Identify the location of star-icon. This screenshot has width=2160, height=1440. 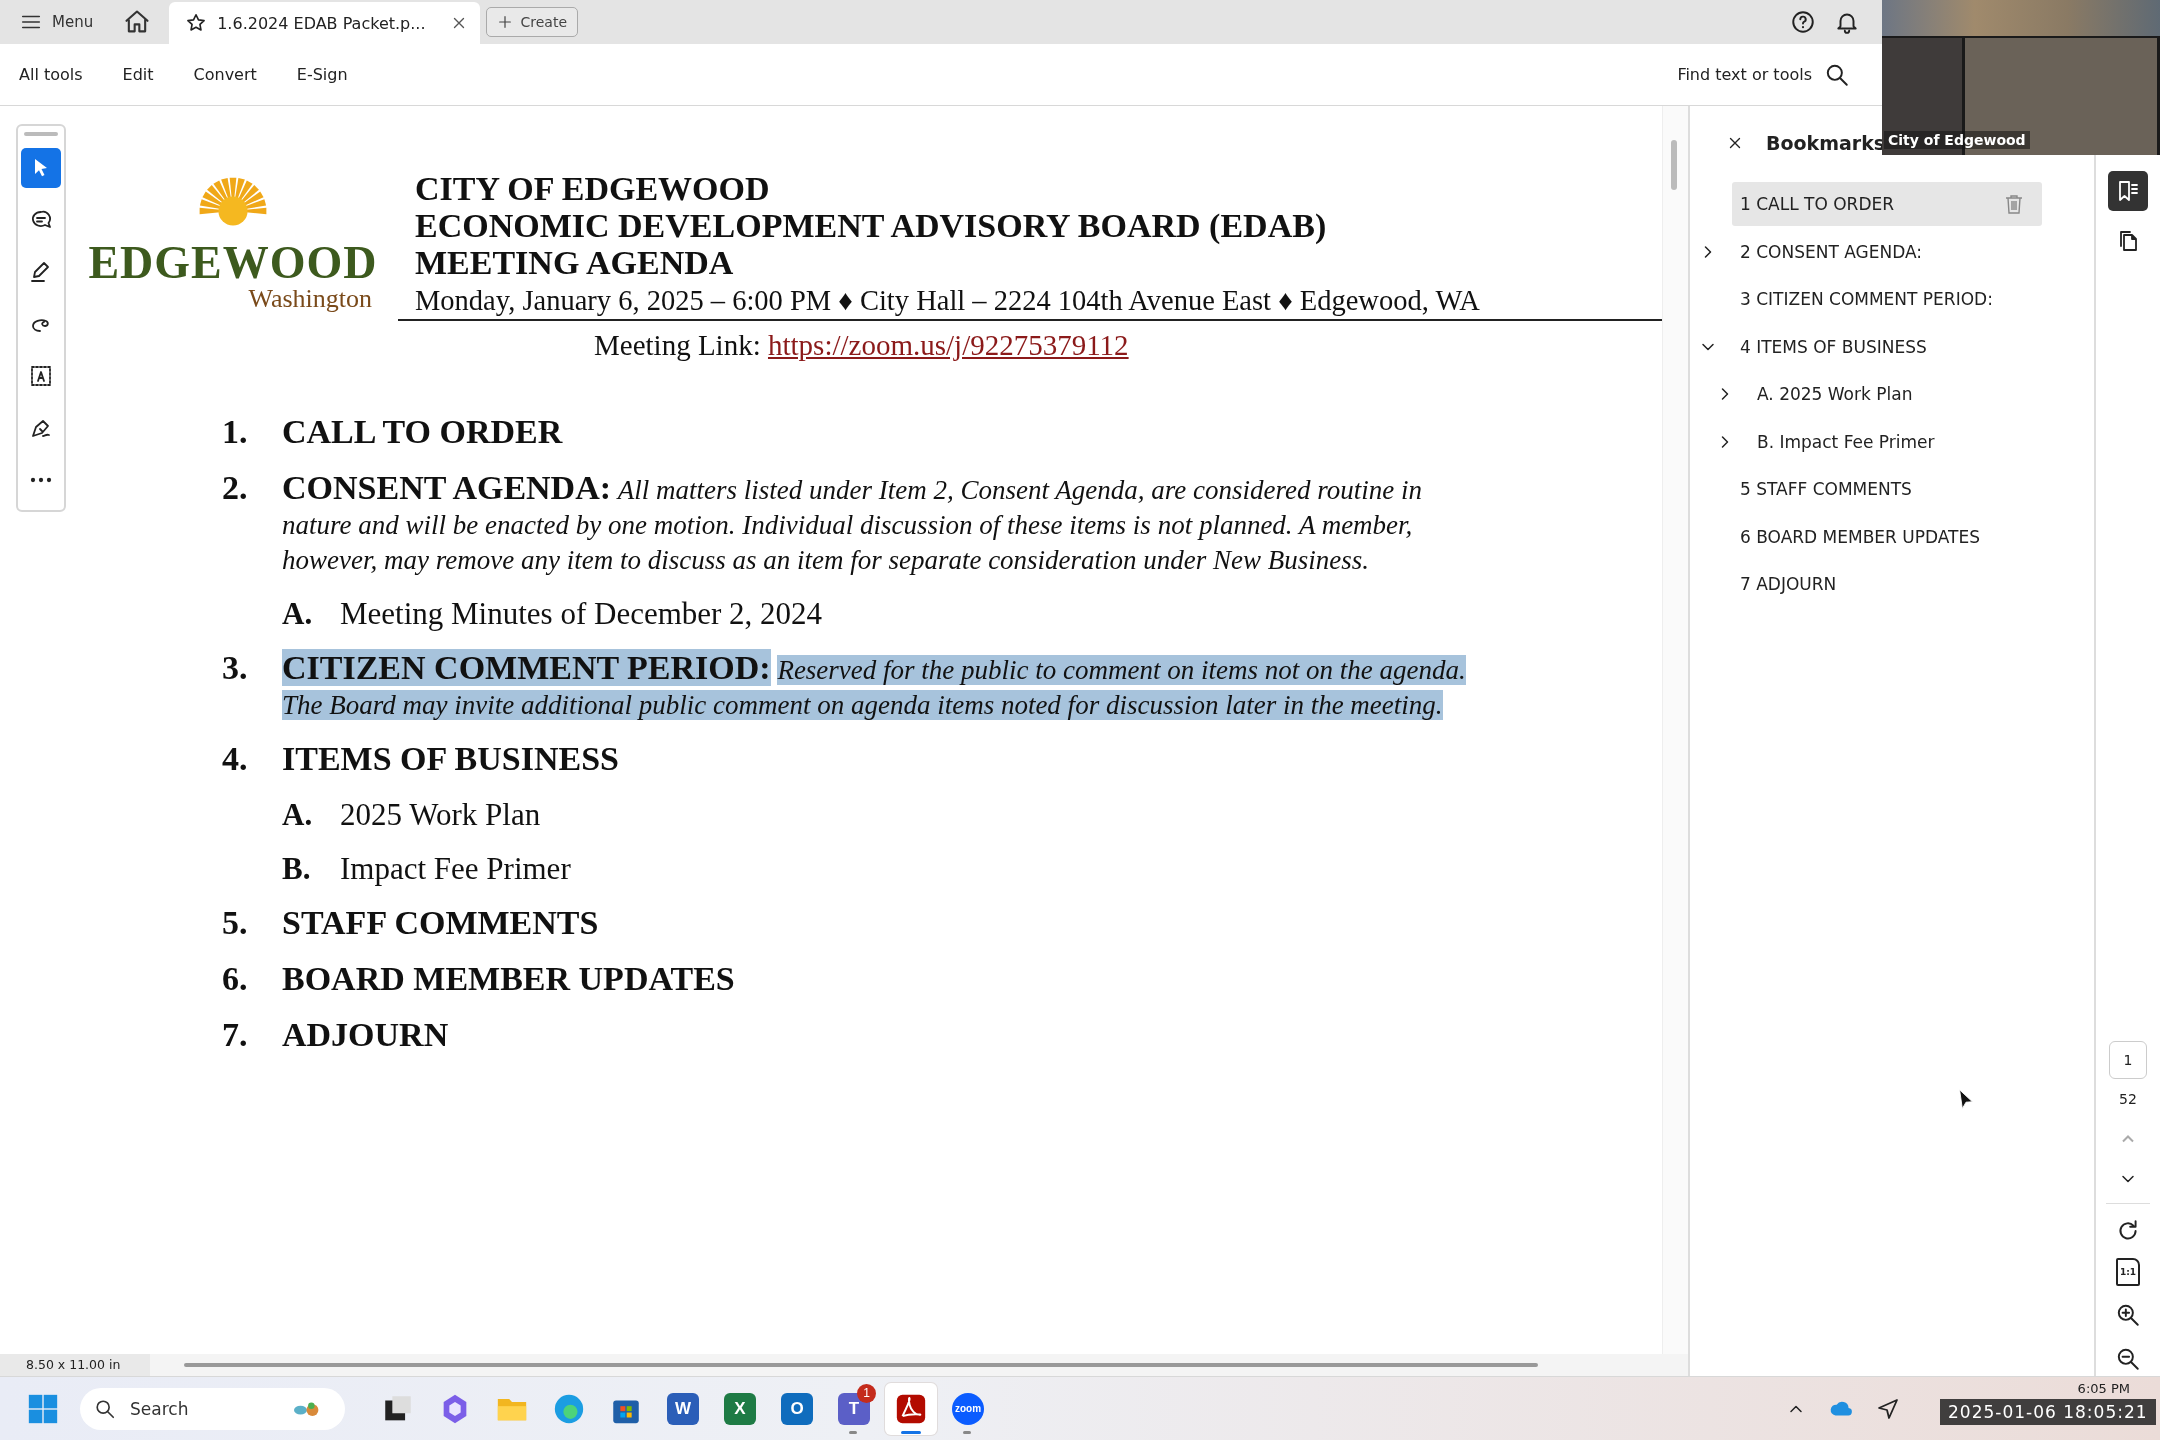
(196, 23).